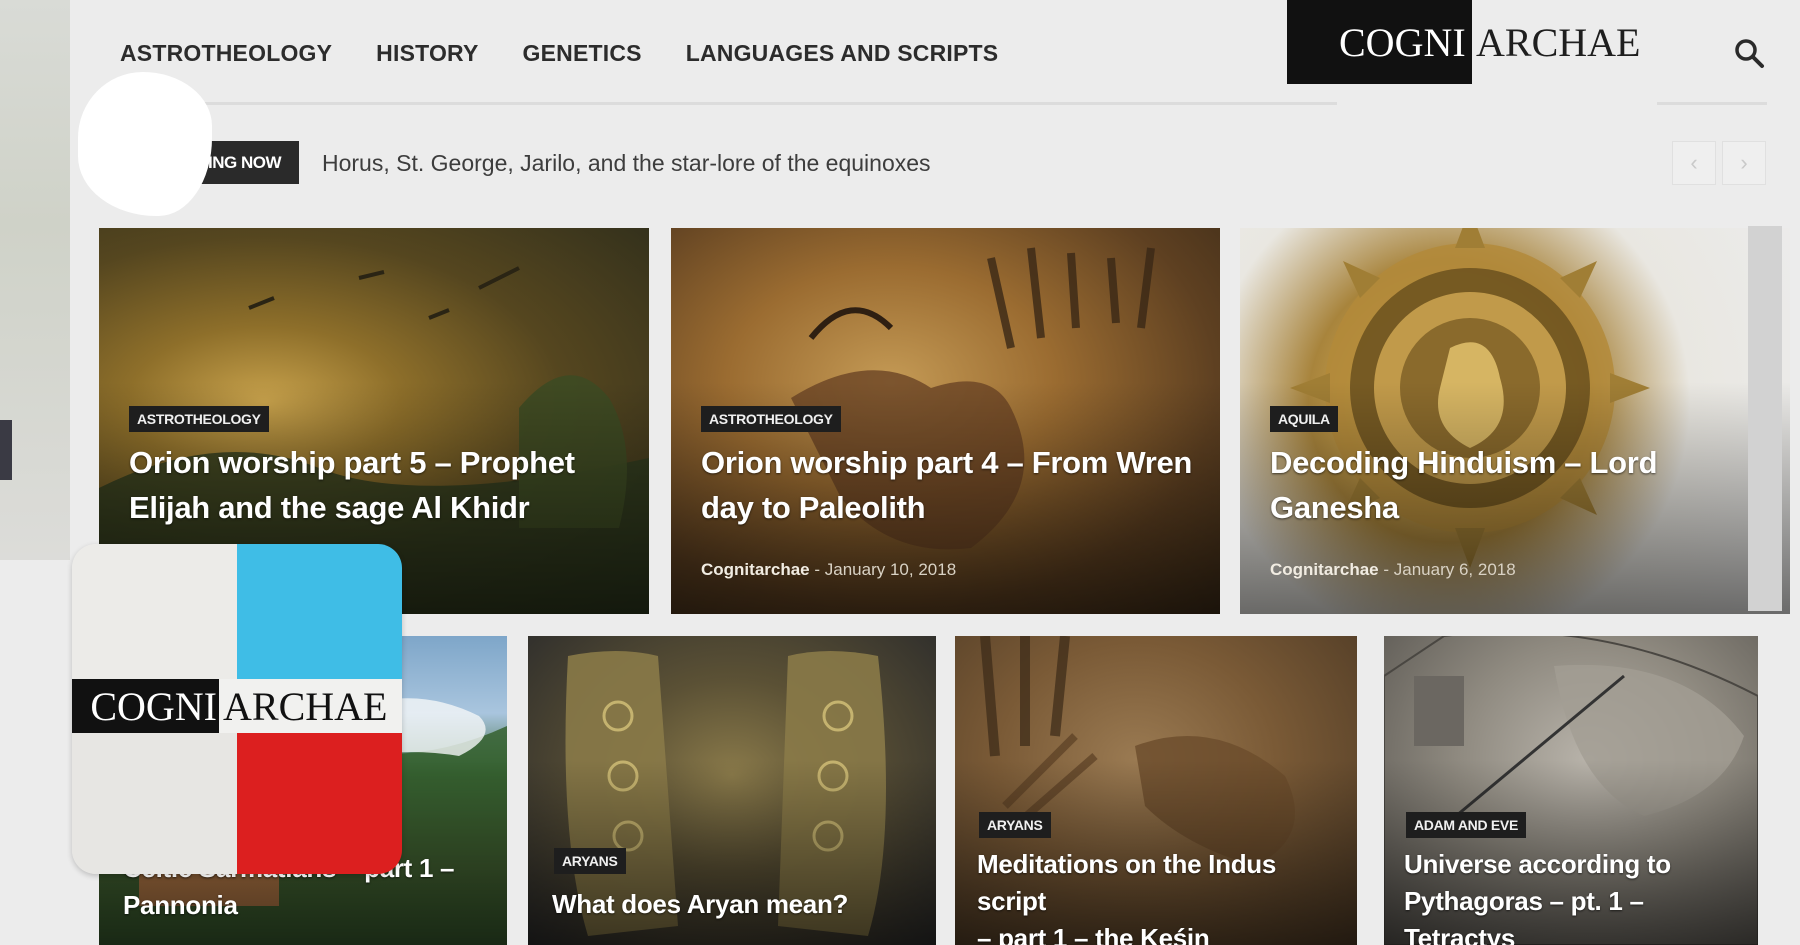  I want to click on category-badge: AQUILA, so click(1304, 419).